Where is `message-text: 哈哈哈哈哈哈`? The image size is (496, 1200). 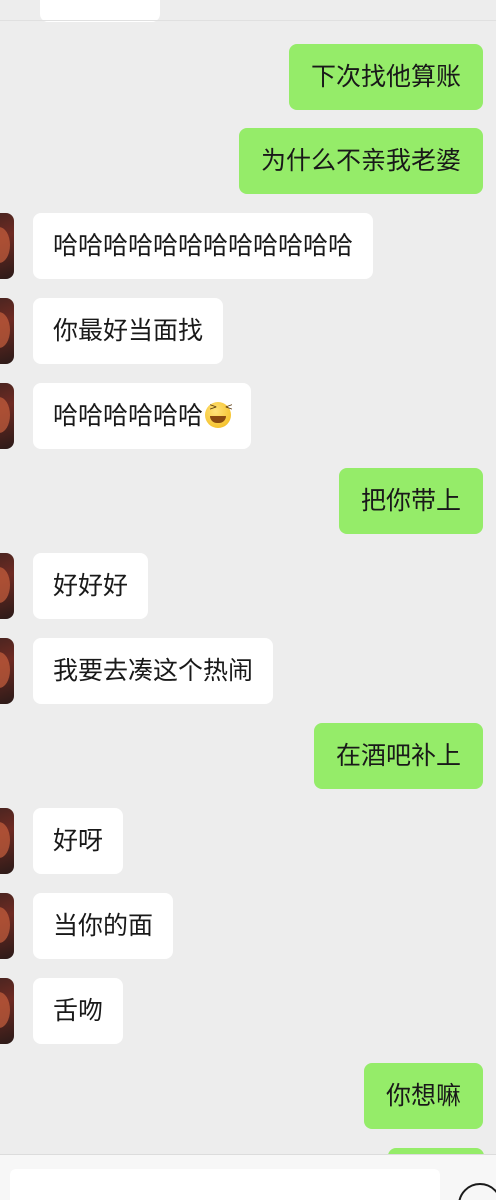 message-text: 哈哈哈哈哈哈 is located at coordinates (128, 415).